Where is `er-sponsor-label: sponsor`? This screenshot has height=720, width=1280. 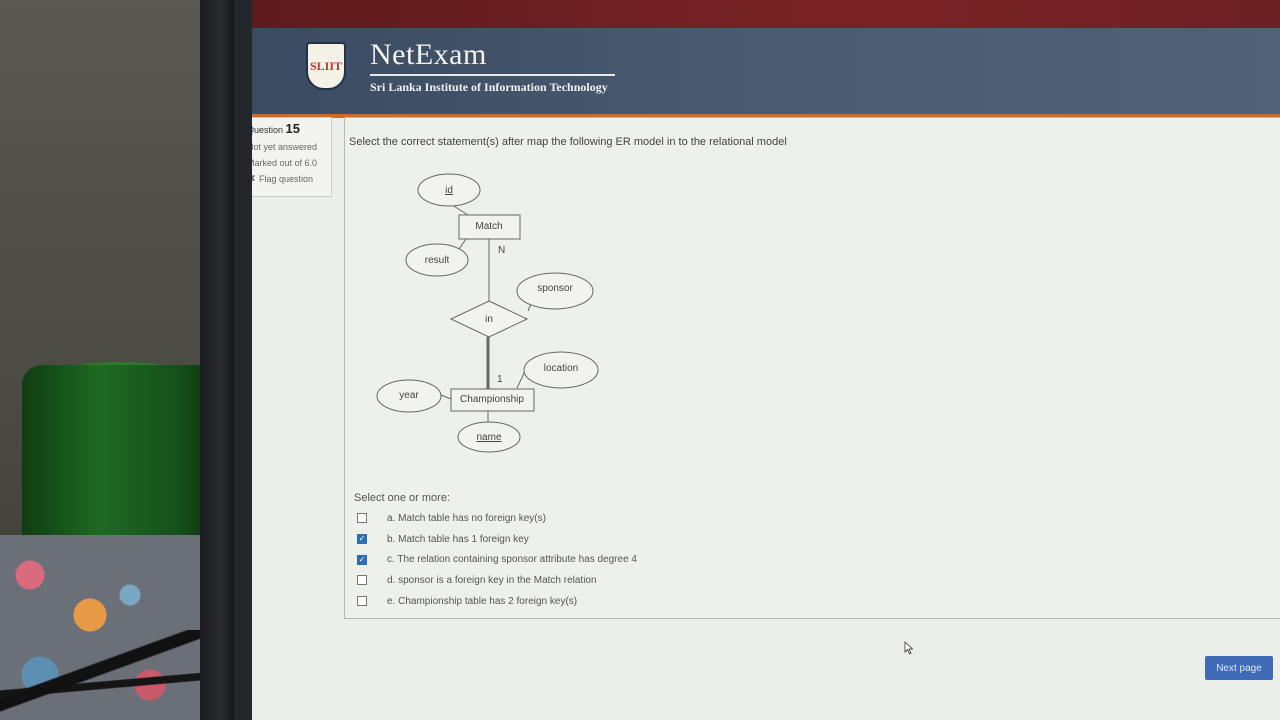 er-sponsor-label: sponsor is located at coordinates (555, 288).